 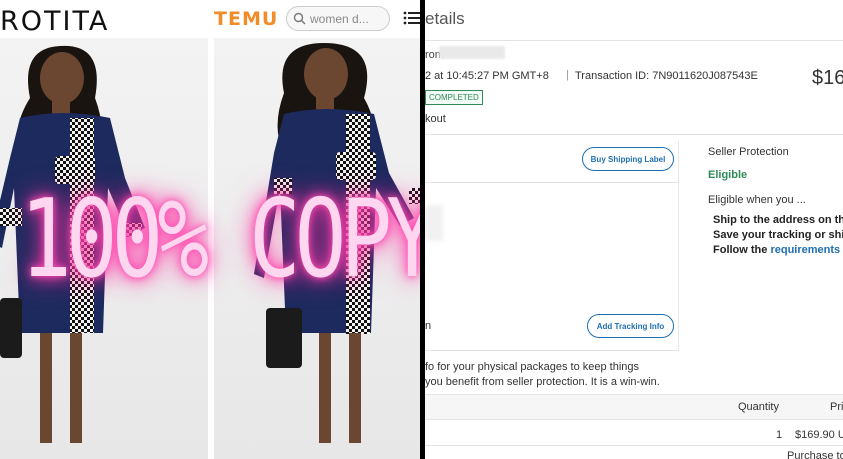 I want to click on protection-requirement-3: Follow the requirements for, so click(x=778, y=250).